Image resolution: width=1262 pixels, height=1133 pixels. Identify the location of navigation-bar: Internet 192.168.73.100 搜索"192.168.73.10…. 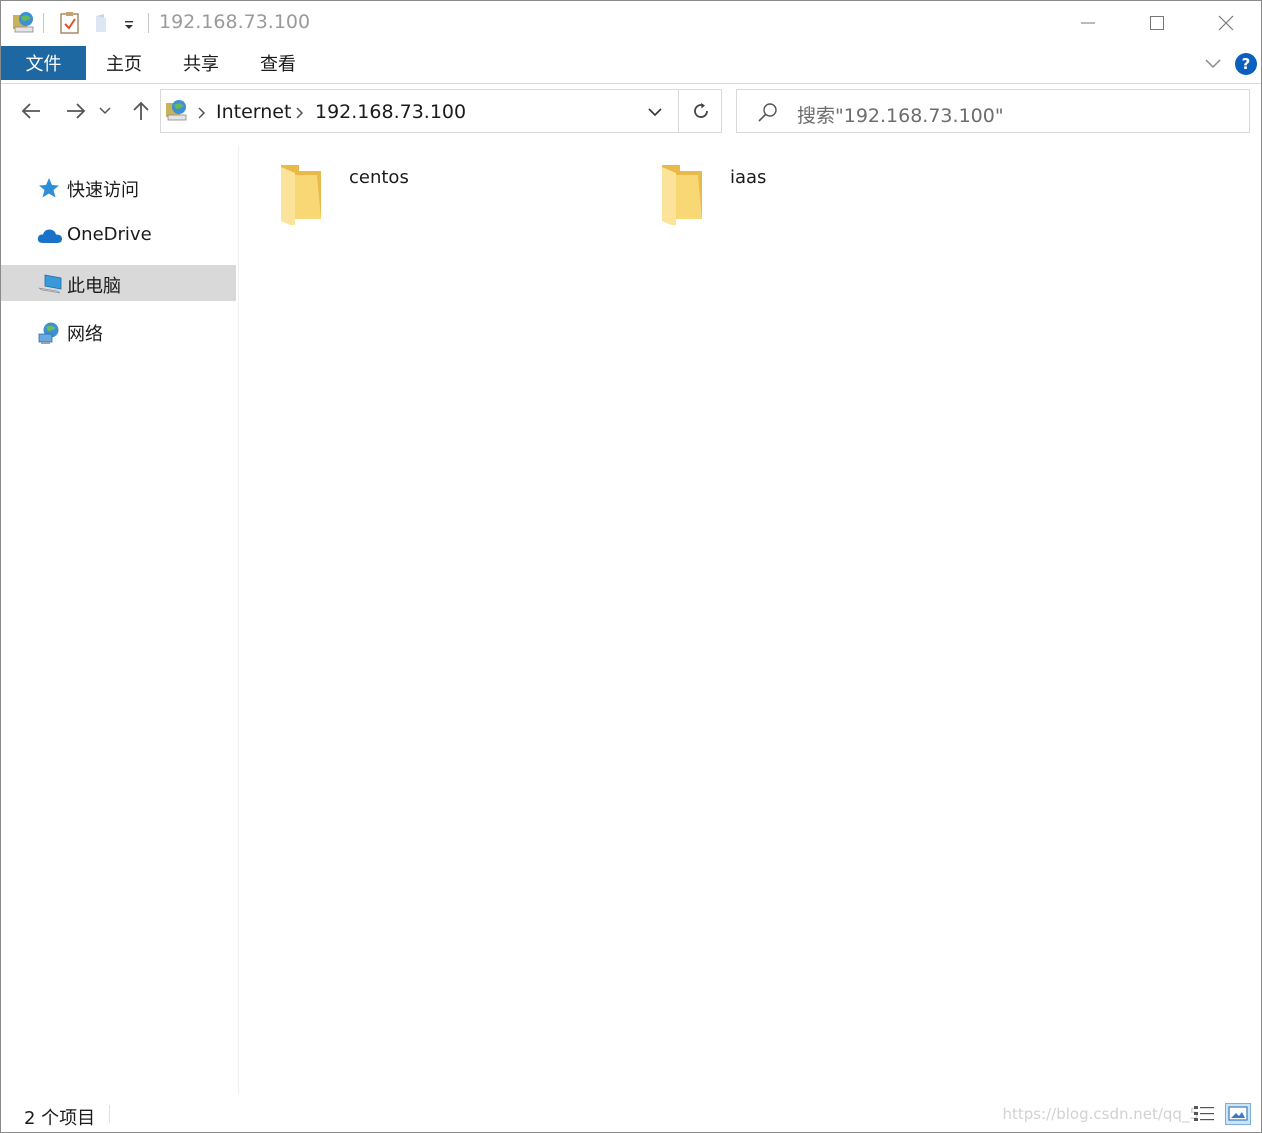
(631, 114).